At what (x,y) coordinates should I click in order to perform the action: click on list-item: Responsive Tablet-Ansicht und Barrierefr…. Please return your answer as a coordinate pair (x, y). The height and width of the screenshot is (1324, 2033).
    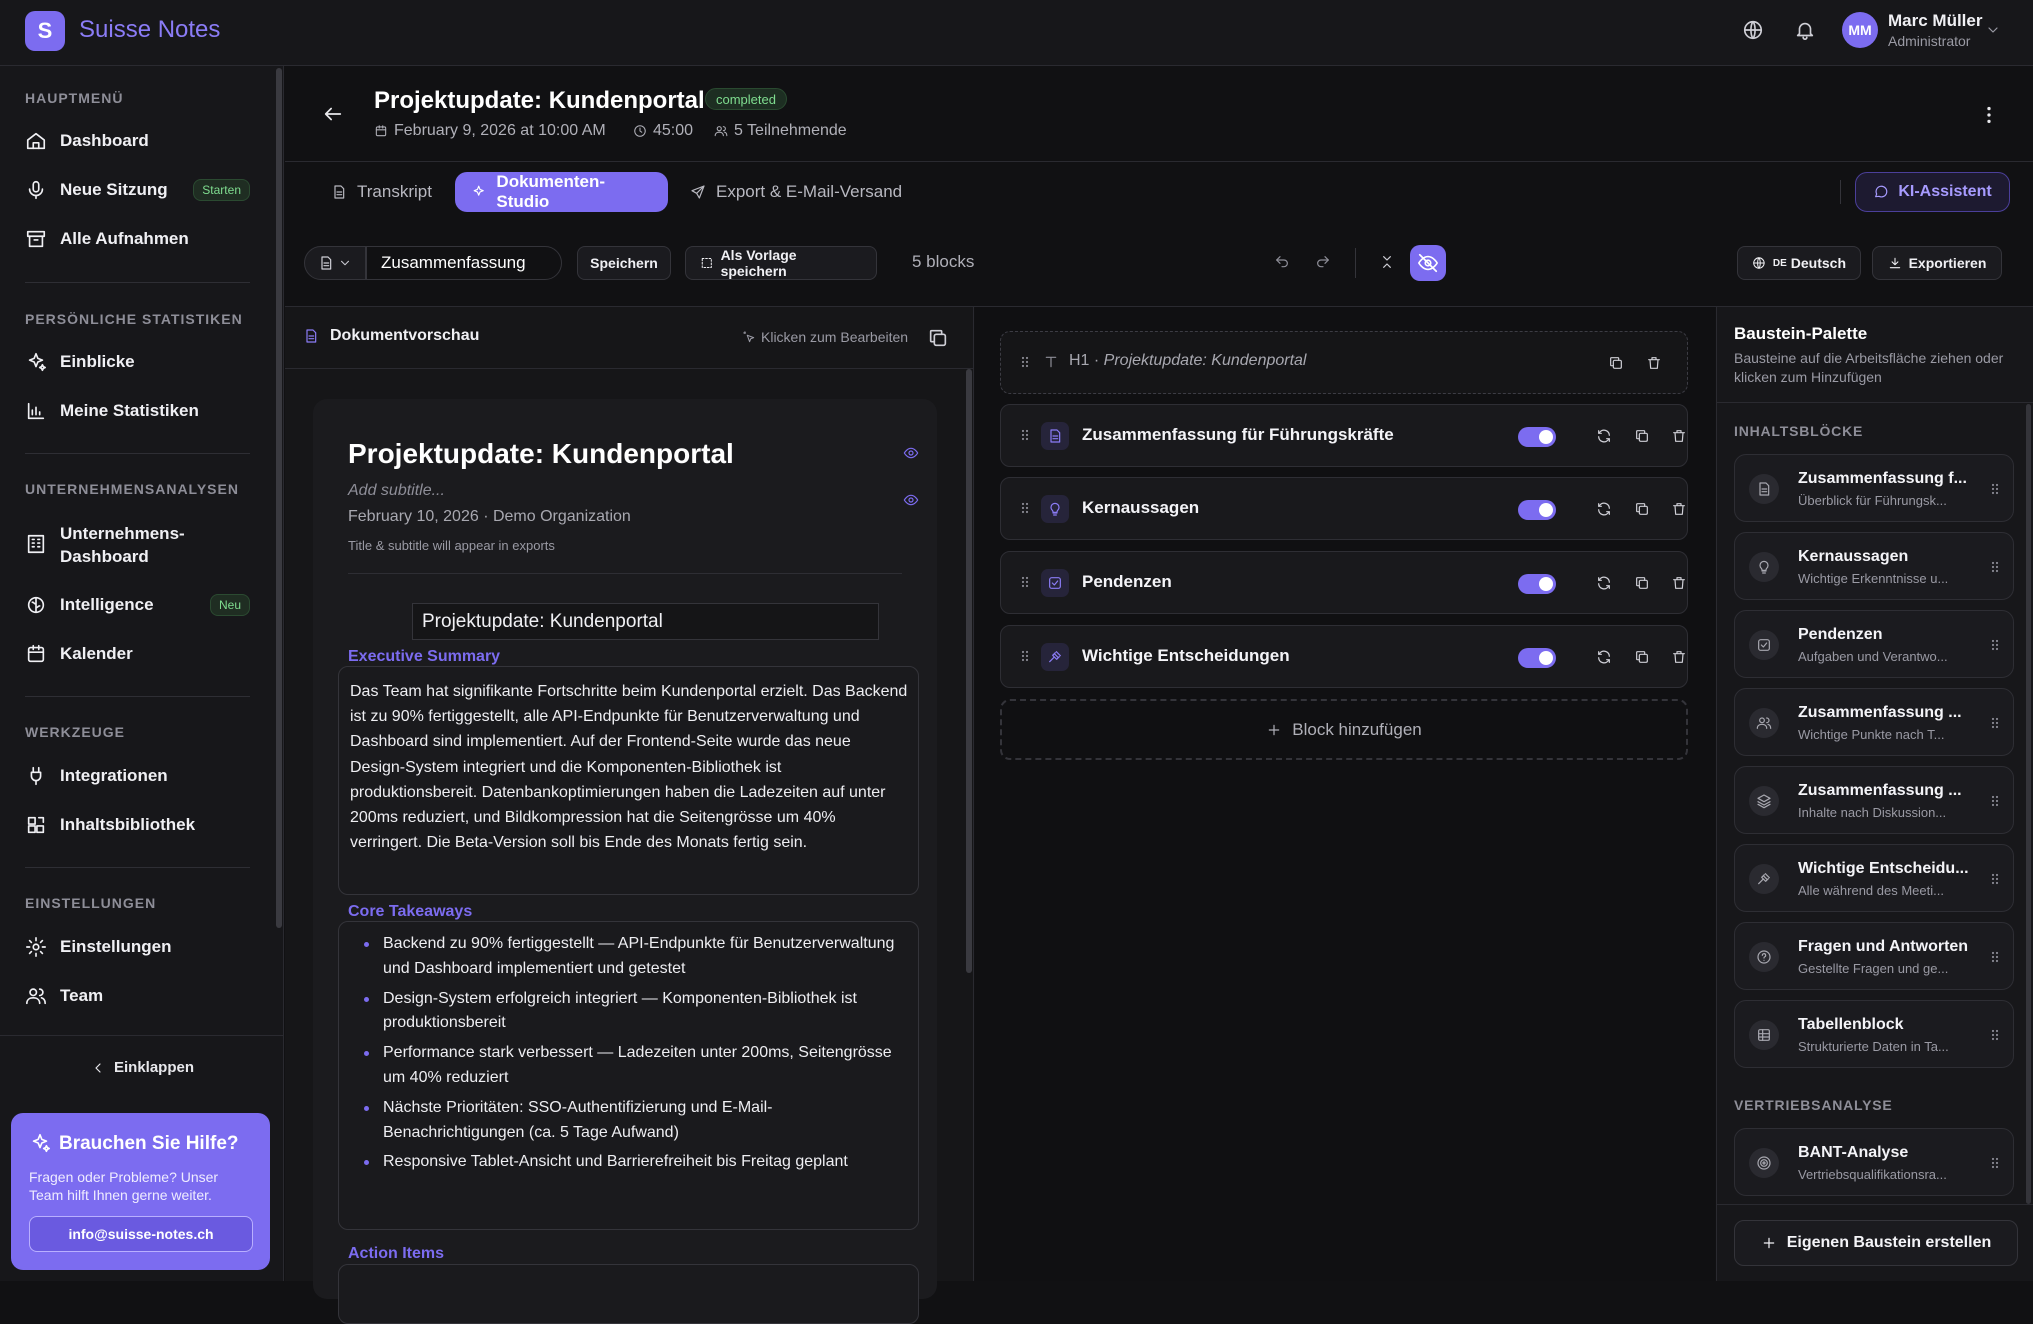
    Looking at the image, I should click on (631, 1162).